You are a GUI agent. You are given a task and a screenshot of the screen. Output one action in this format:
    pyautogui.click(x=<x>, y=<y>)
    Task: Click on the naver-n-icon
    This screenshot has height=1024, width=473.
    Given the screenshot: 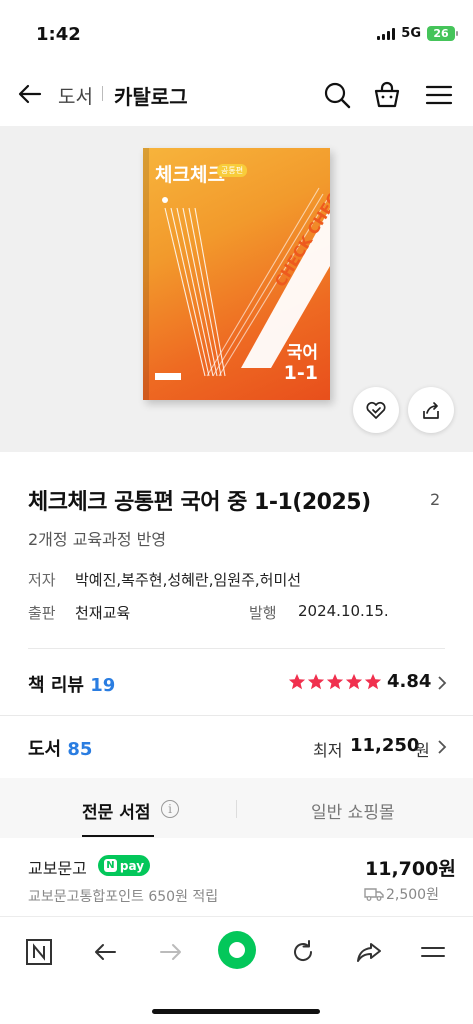 What is the action you would take?
    pyautogui.click(x=39, y=952)
    